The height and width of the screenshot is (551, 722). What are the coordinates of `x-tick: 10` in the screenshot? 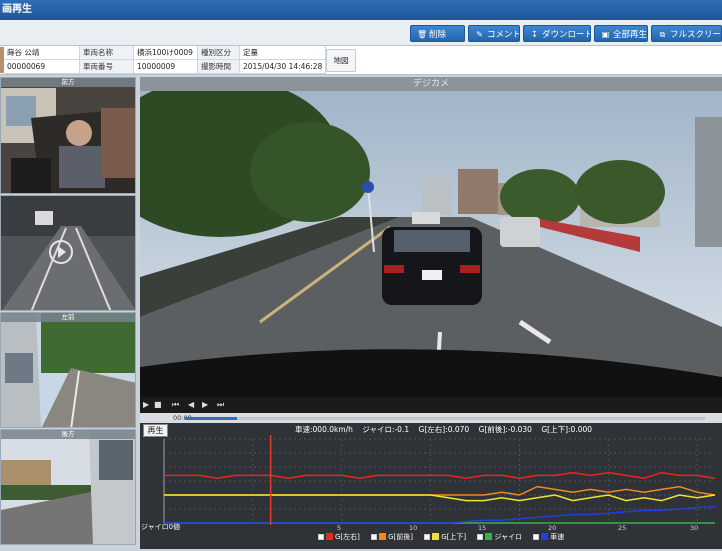 It's located at (413, 528).